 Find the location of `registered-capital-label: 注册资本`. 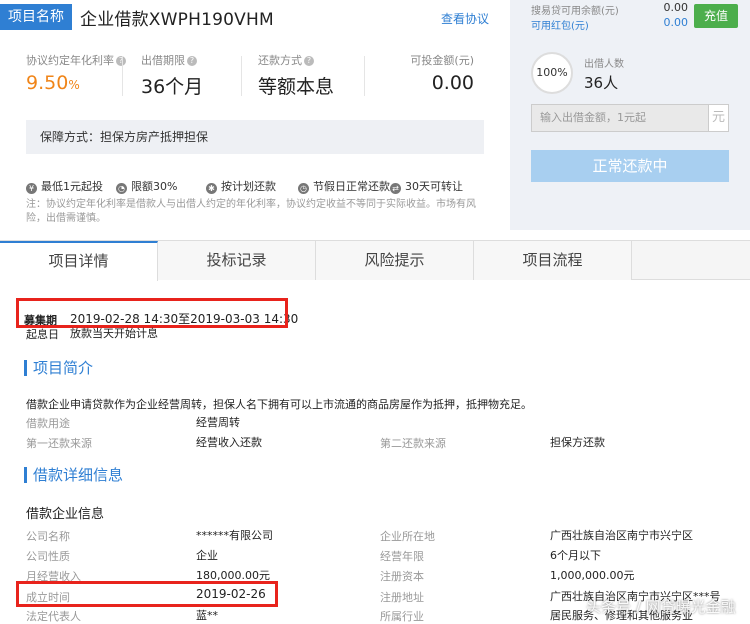

registered-capital-label: 注册资本 is located at coordinates (402, 576).